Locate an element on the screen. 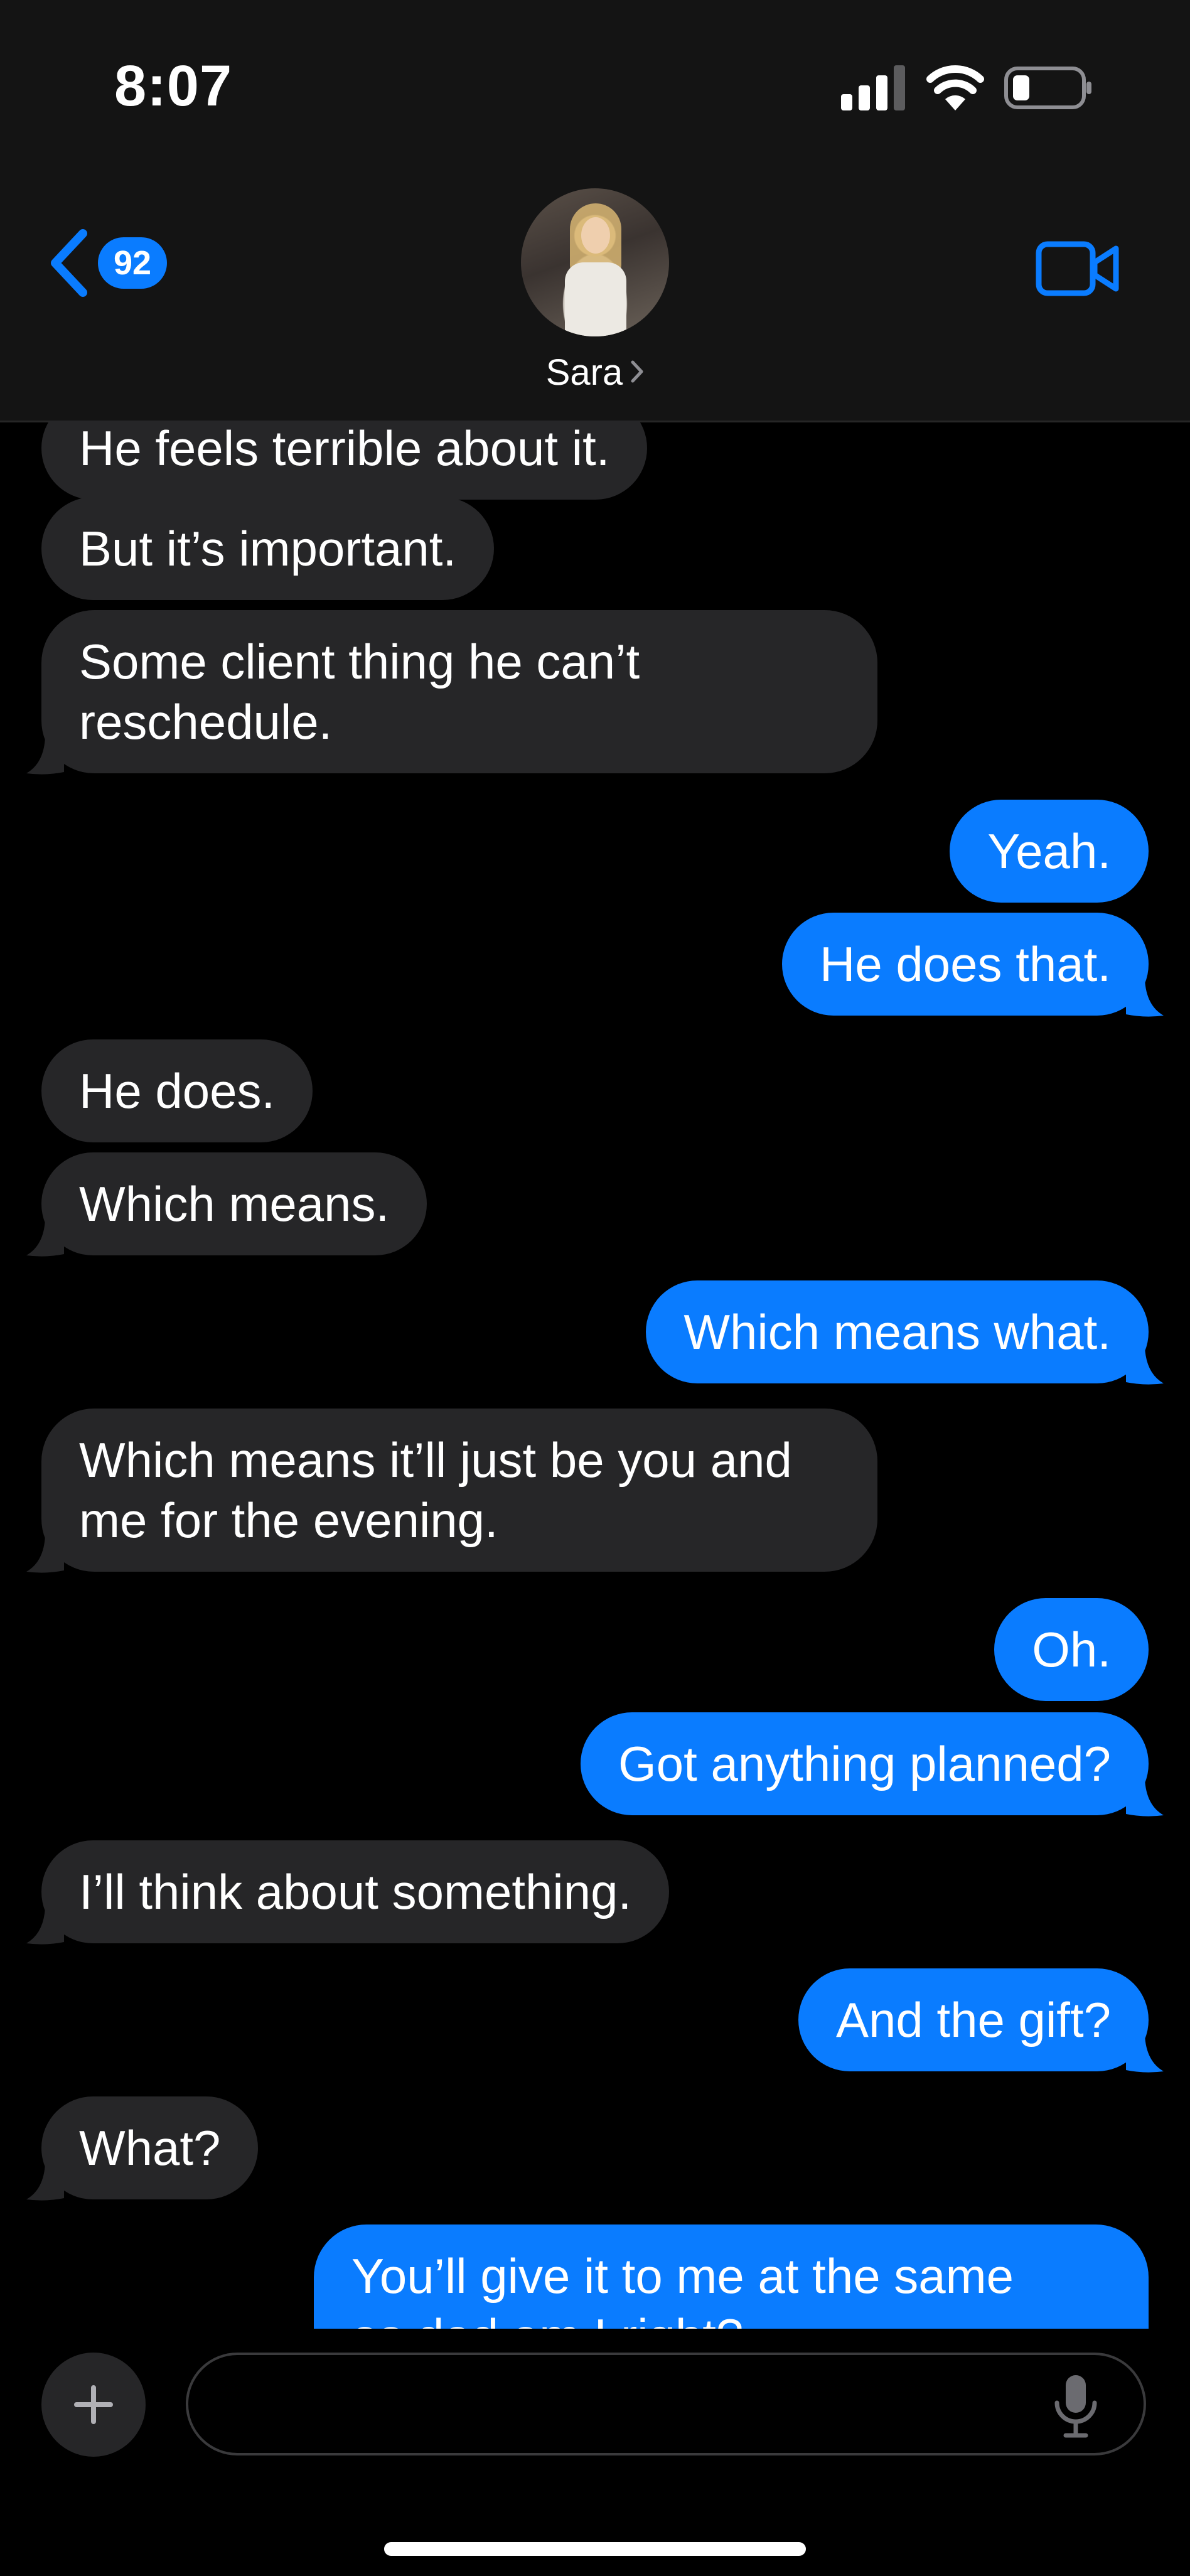  message-bubble-outgoing: He does that. is located at coordinates (973, 965).